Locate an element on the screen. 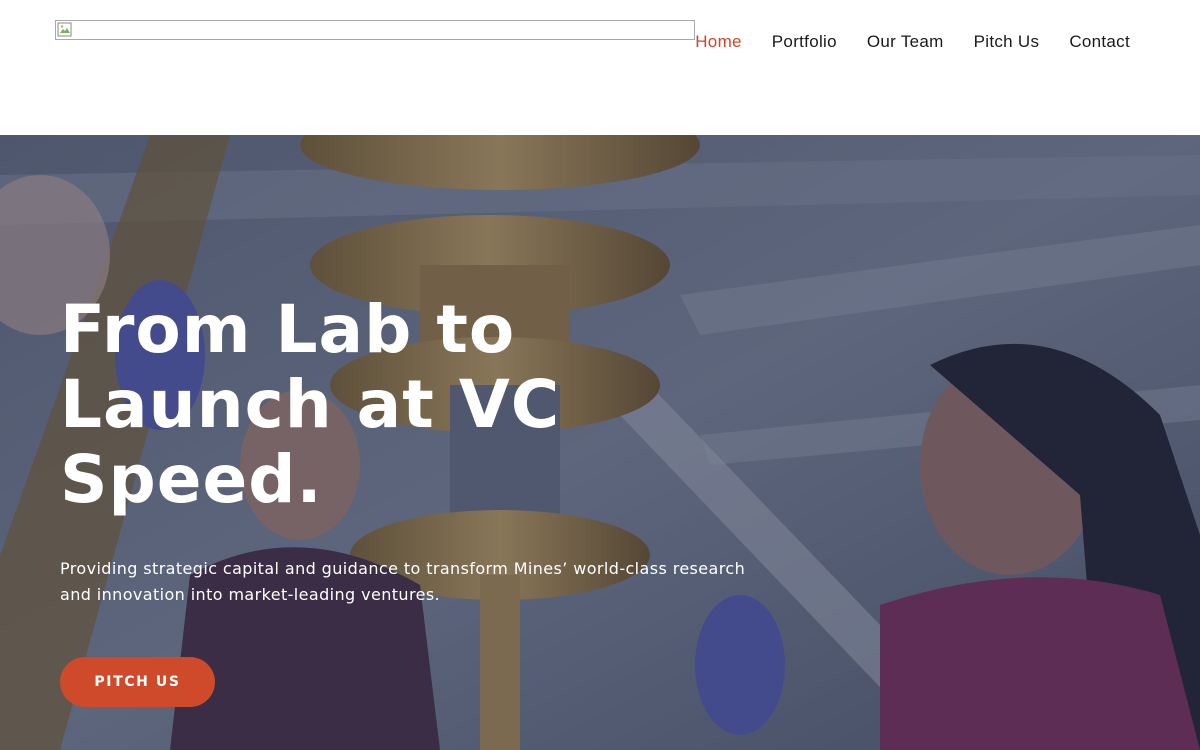 The height and width of the screenshot is (750, 1200). pitch-us-button: PITCH US is located at coordinates (137, 682).